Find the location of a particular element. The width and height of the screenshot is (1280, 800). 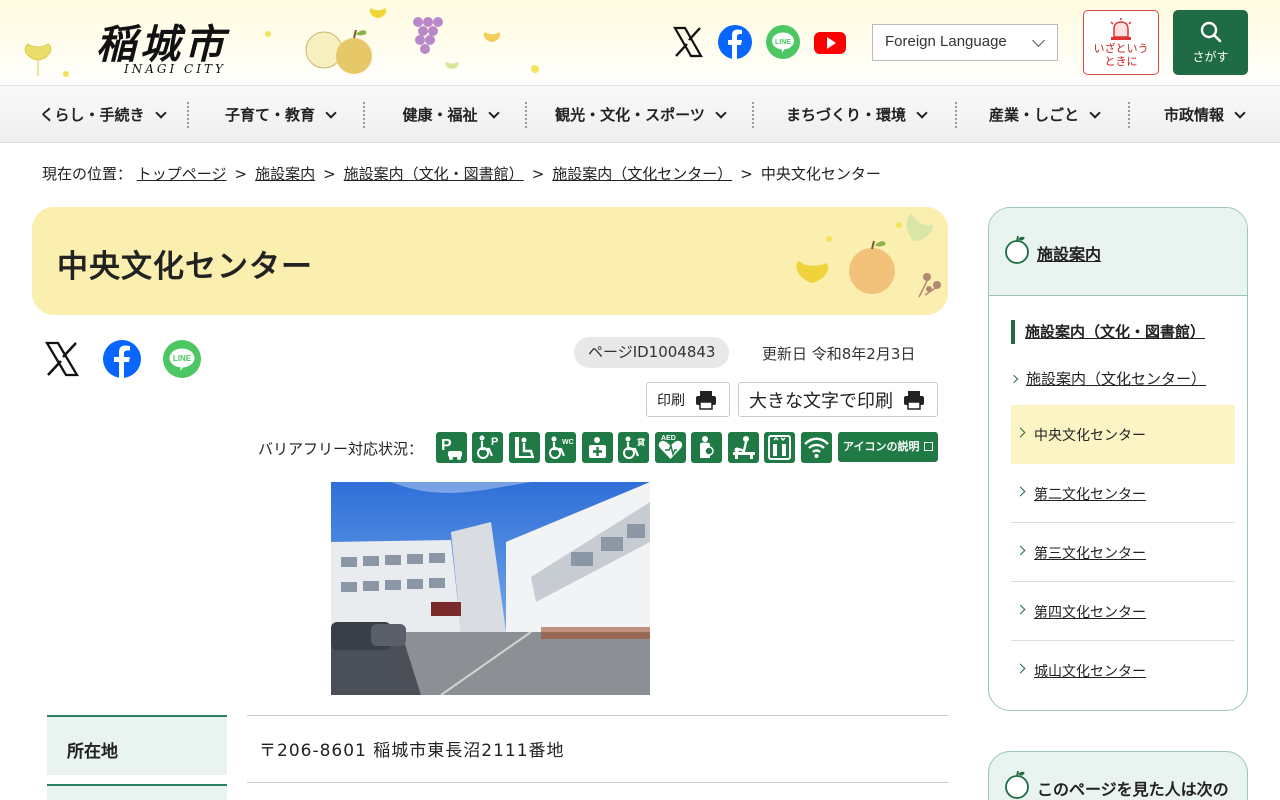

updated-date: 更新日 令和8年2月3日 is located at coordinates (839, 354).